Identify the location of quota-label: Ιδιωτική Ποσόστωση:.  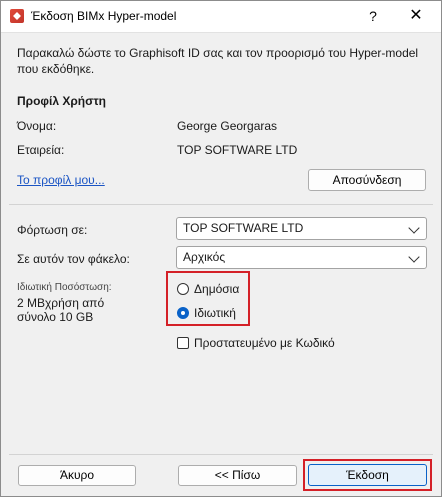
(64, 287).